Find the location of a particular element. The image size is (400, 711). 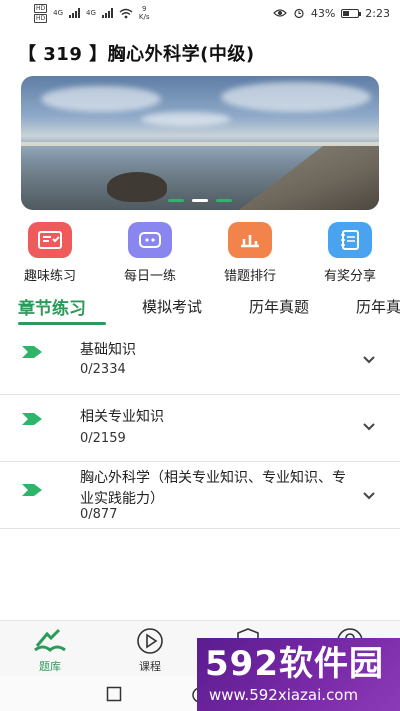

status-right: 43% 2:23 is located at coordinates (331, 13).